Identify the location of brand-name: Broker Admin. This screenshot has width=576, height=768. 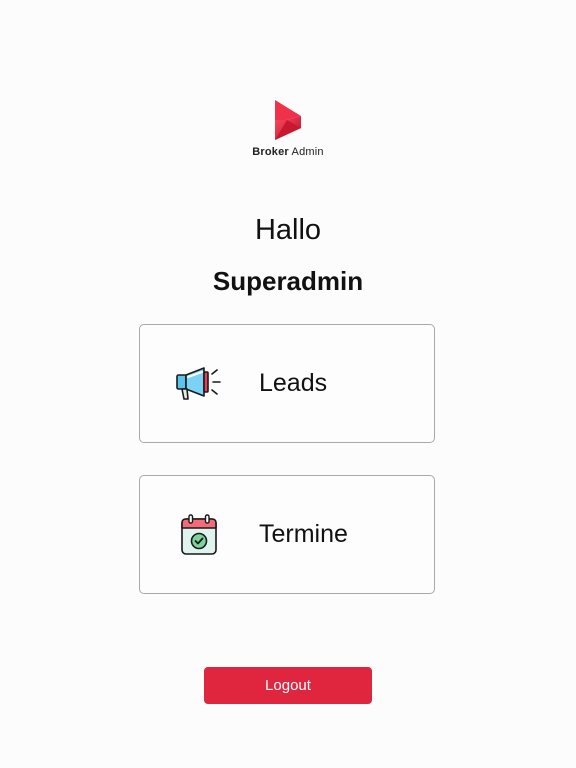
(288, 152).